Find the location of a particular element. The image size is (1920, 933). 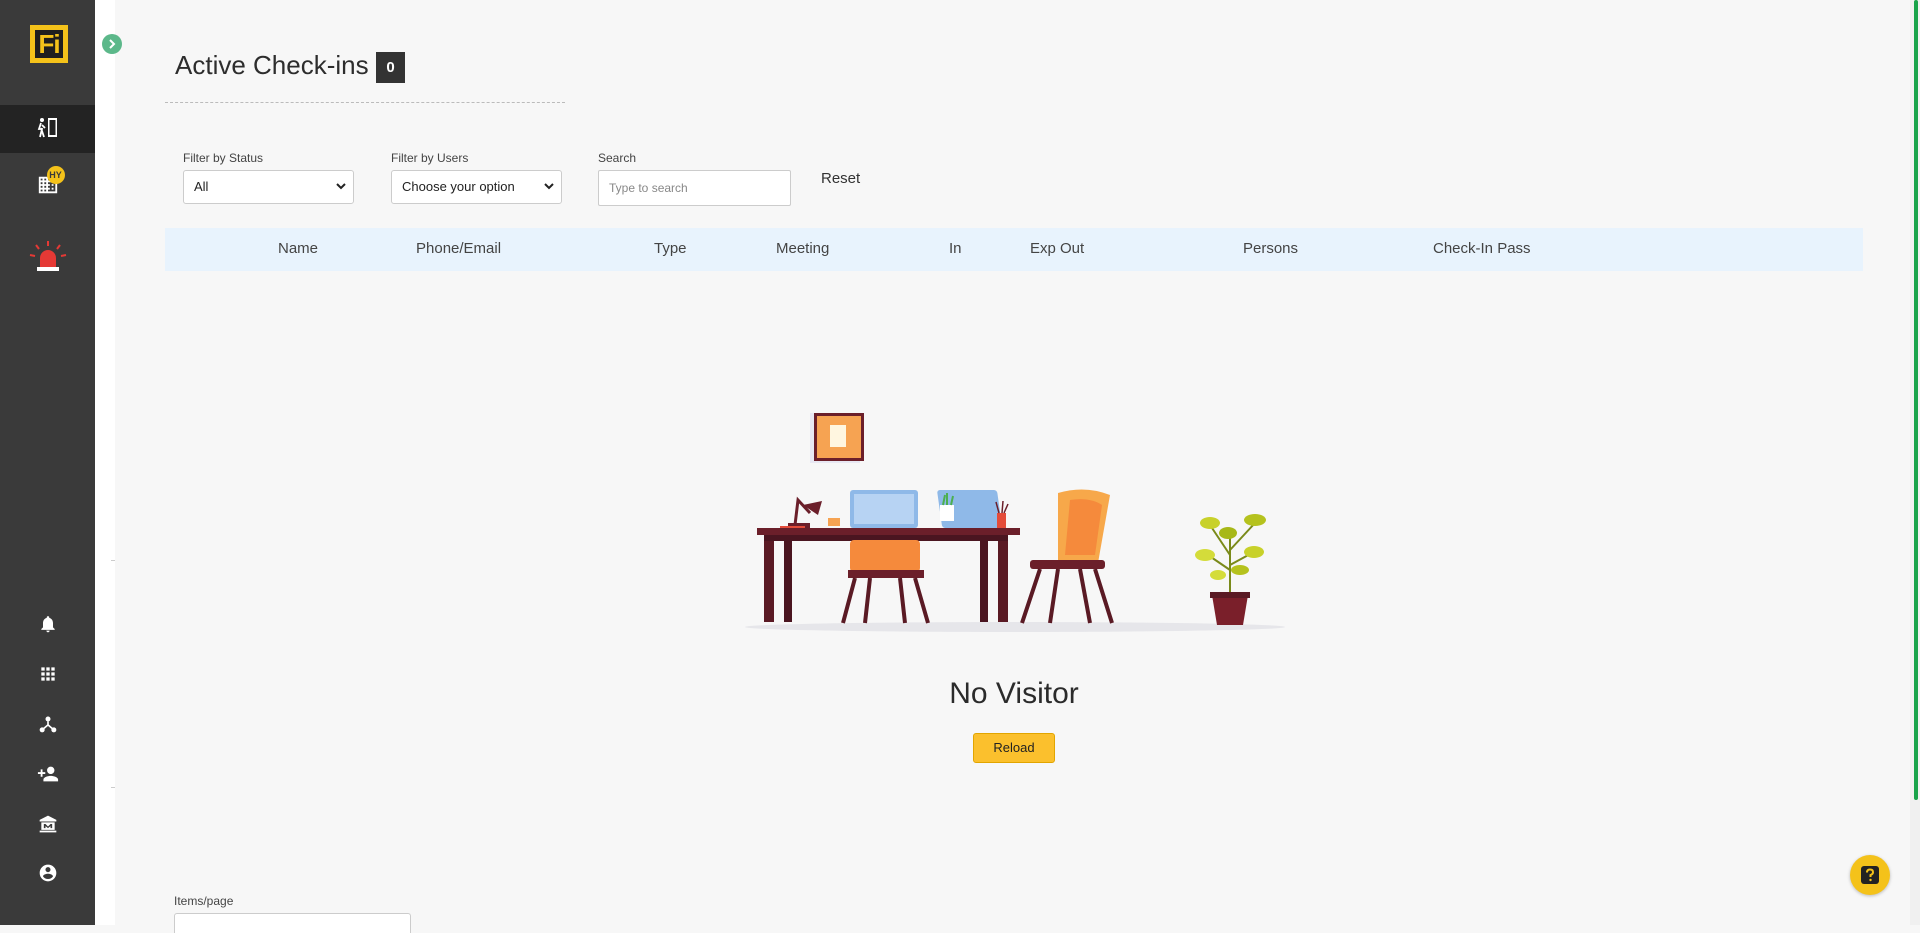

sidebar-item-check-ins is located at coordinates (47, 129).